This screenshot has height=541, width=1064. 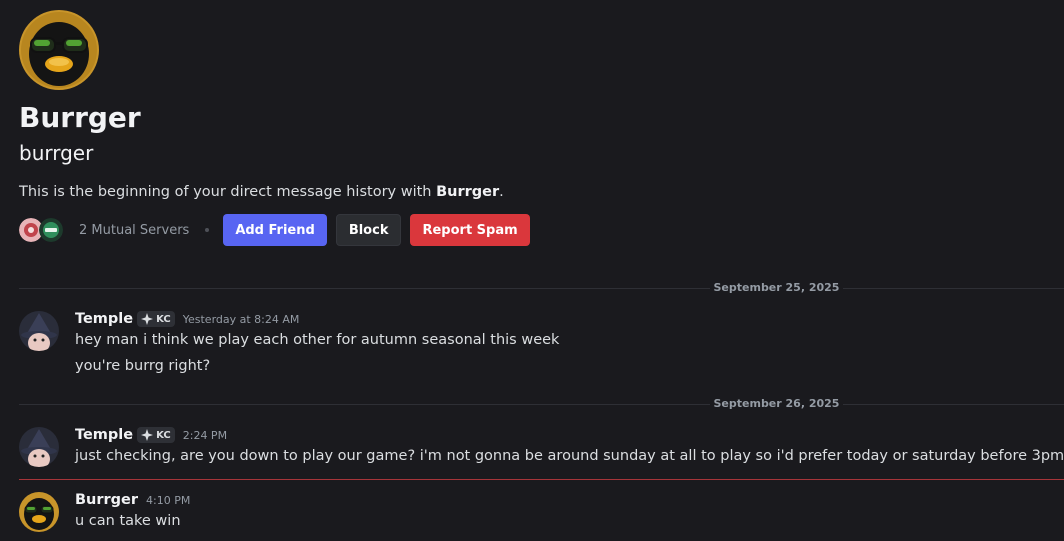 I want to click on message-content: Burrger 4:10 PM u can take win, so click(x=132, y=511).